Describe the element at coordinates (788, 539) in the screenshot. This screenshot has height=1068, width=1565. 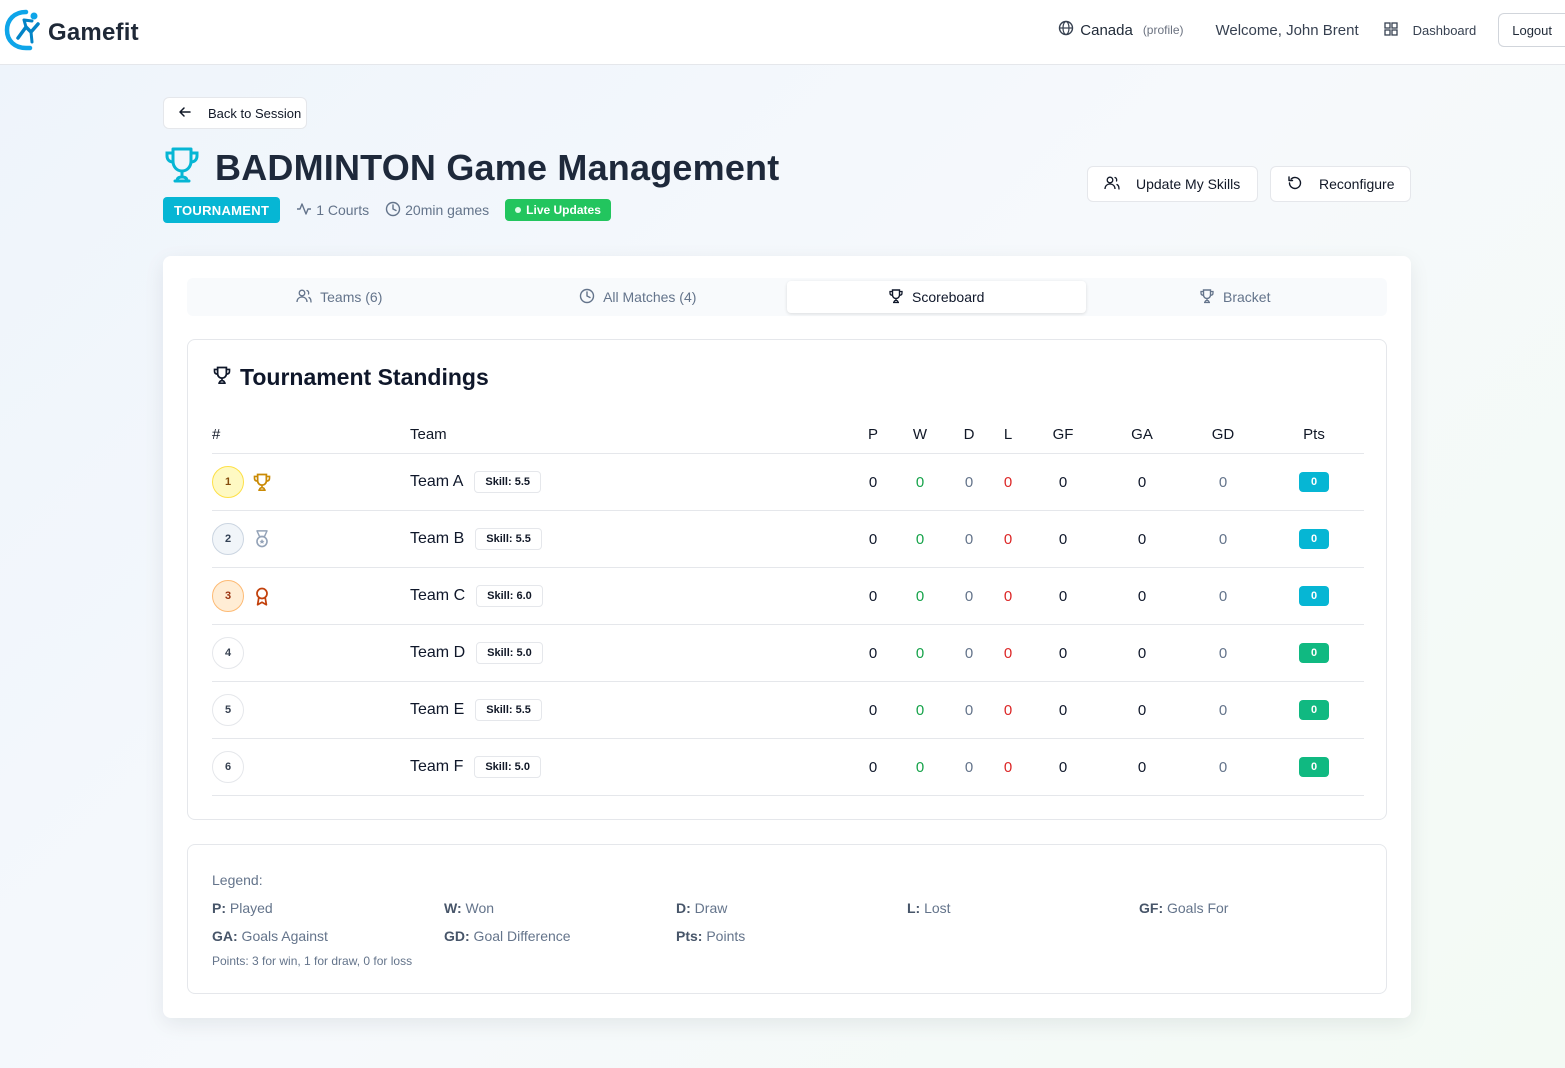
I see `table-row: 2 Team B Skill: 5.5 0 0 0 0 0 0 0 0` at that location.